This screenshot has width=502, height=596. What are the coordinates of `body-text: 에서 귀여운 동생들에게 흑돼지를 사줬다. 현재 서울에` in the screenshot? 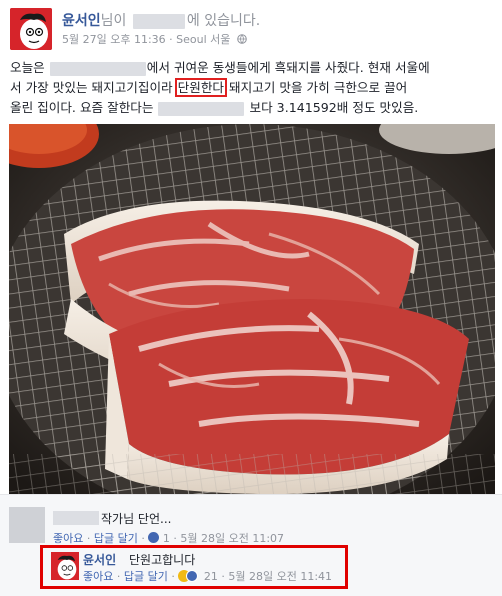 It's located at (288, 67).